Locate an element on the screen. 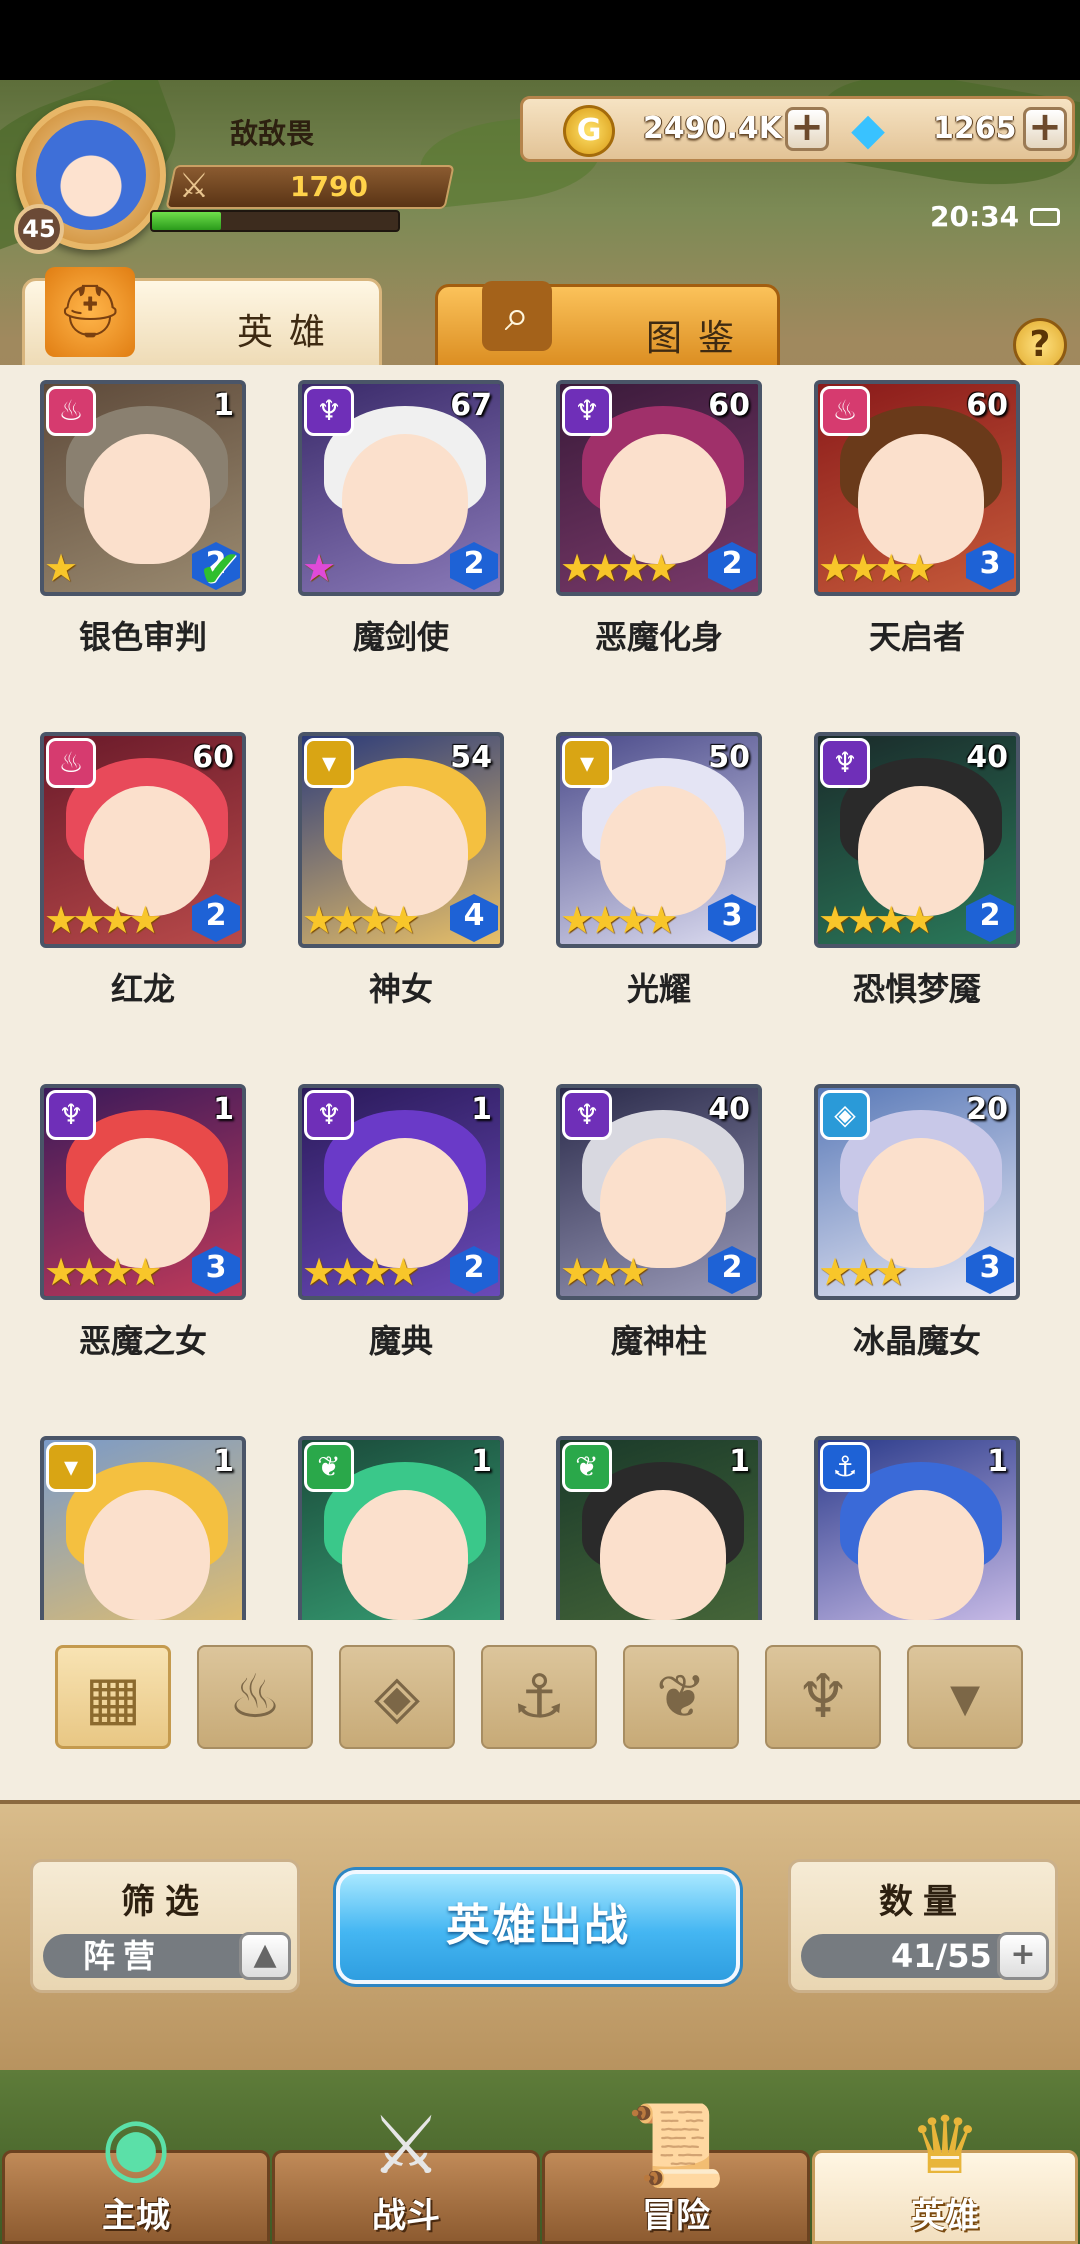  hero-card: ⚓ 1 is located at coordinates (916, 1528).